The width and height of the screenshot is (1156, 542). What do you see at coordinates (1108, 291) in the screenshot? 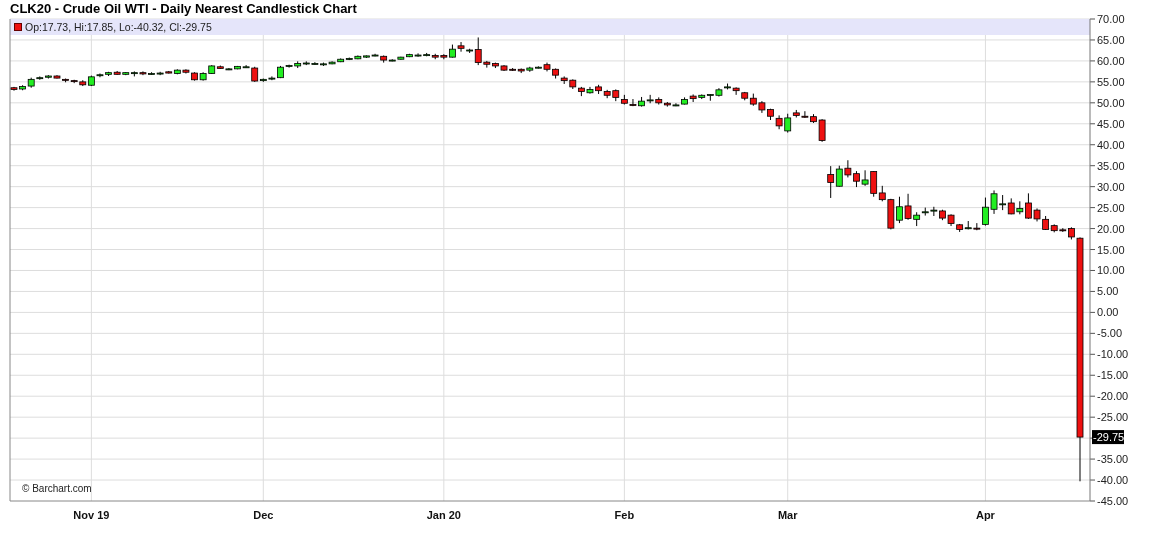
I see `y-axis-label: 5.00` at bounding box center [1108, 291].